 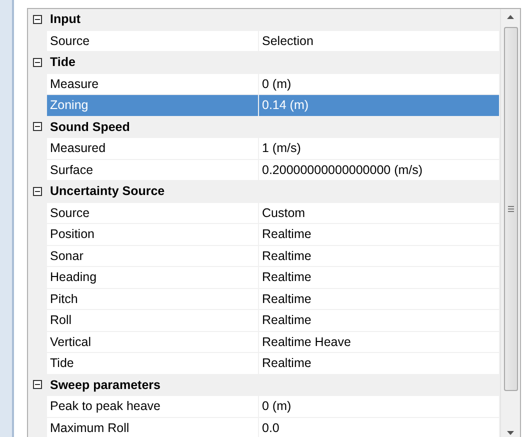 I want to click on scrollbar-thumb, so click(x=511, y=209).